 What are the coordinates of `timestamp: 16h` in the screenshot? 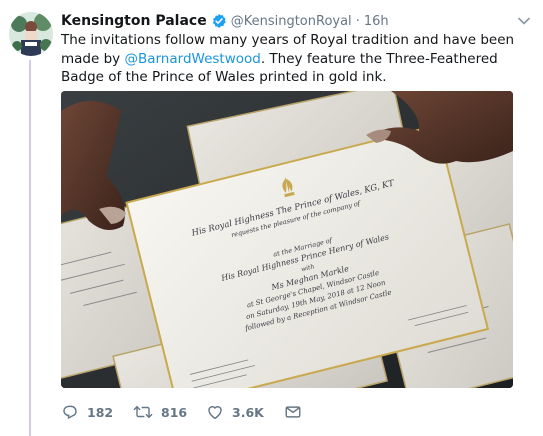 It's located at (376, 21).